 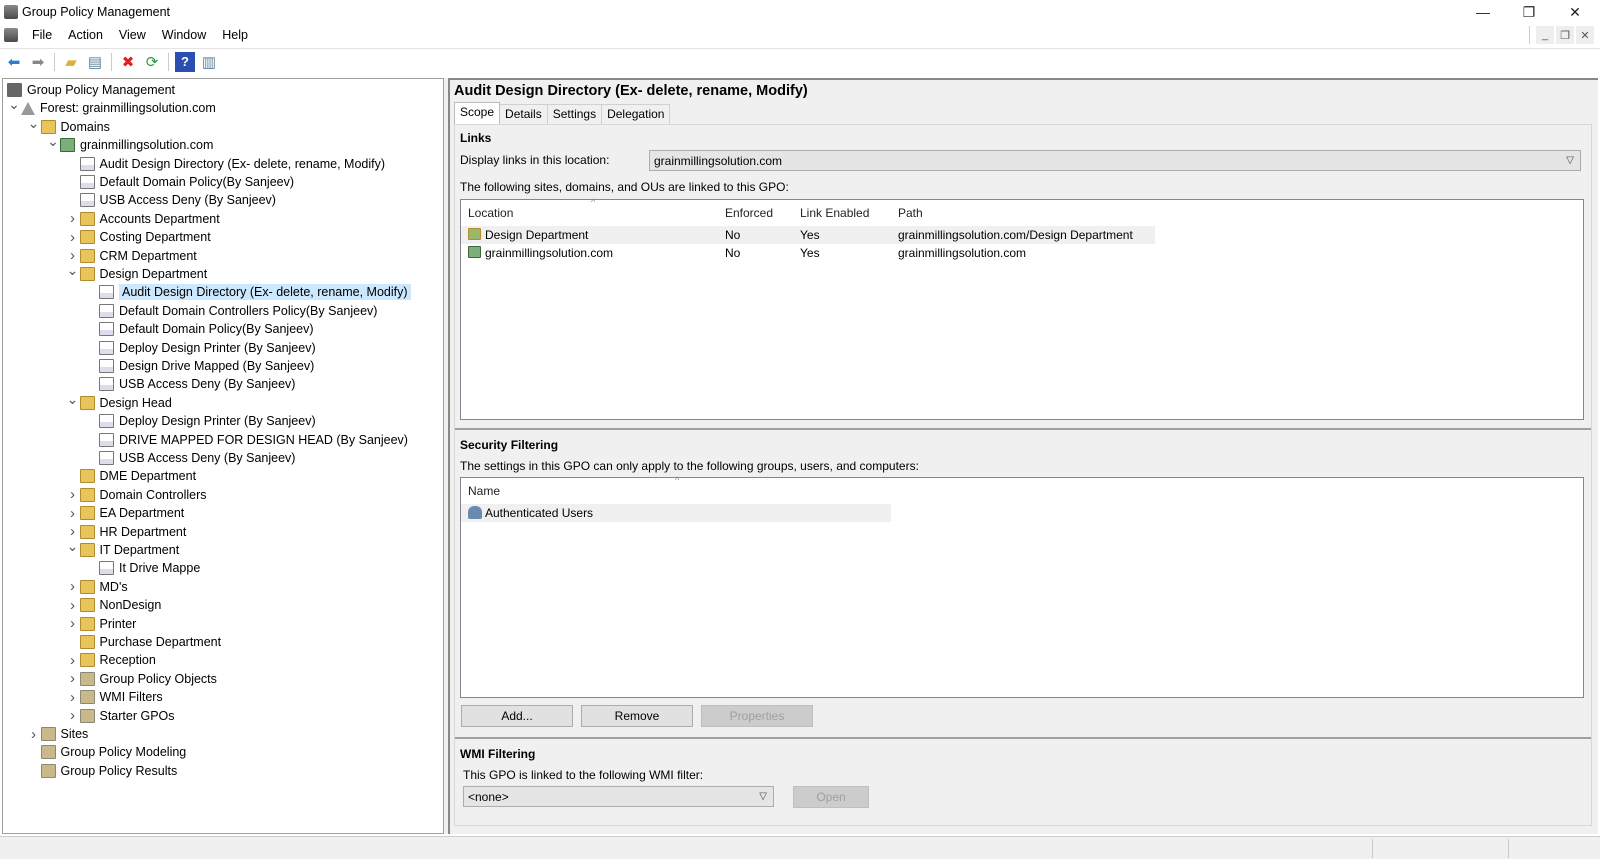 I want to click on column-path: Path, so click(x=910, y=213).